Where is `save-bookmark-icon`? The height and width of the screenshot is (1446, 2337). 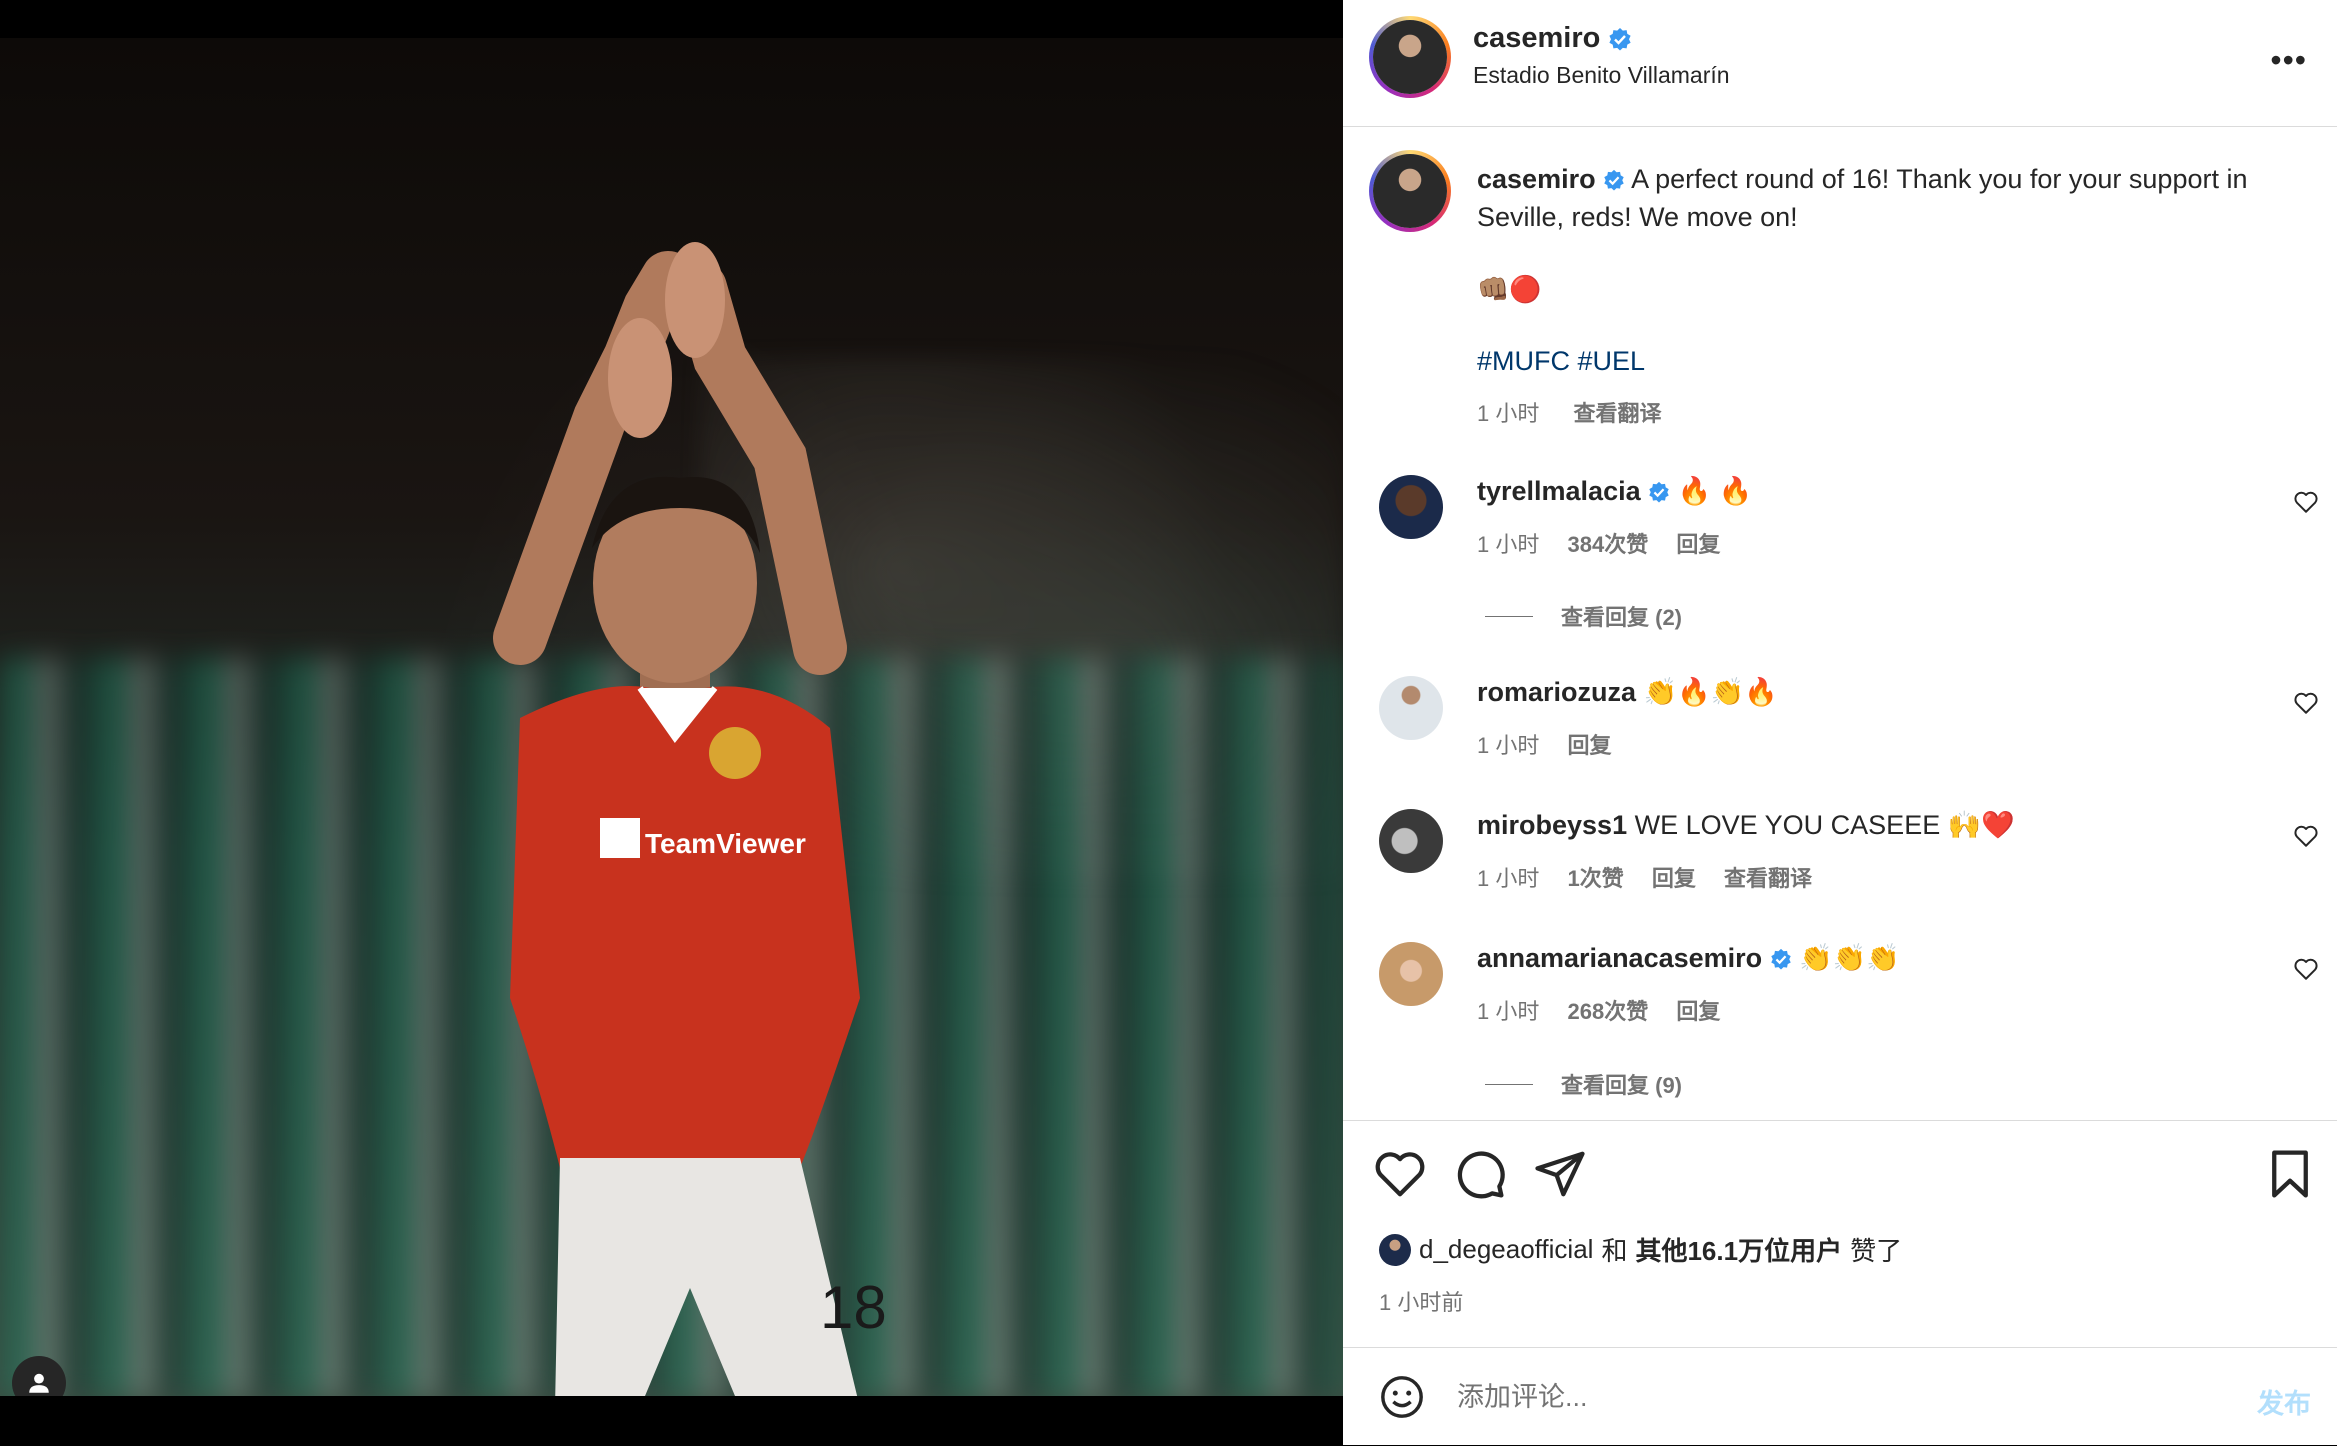
save-bookmark-icon is located at coordinates (2290, 1174).